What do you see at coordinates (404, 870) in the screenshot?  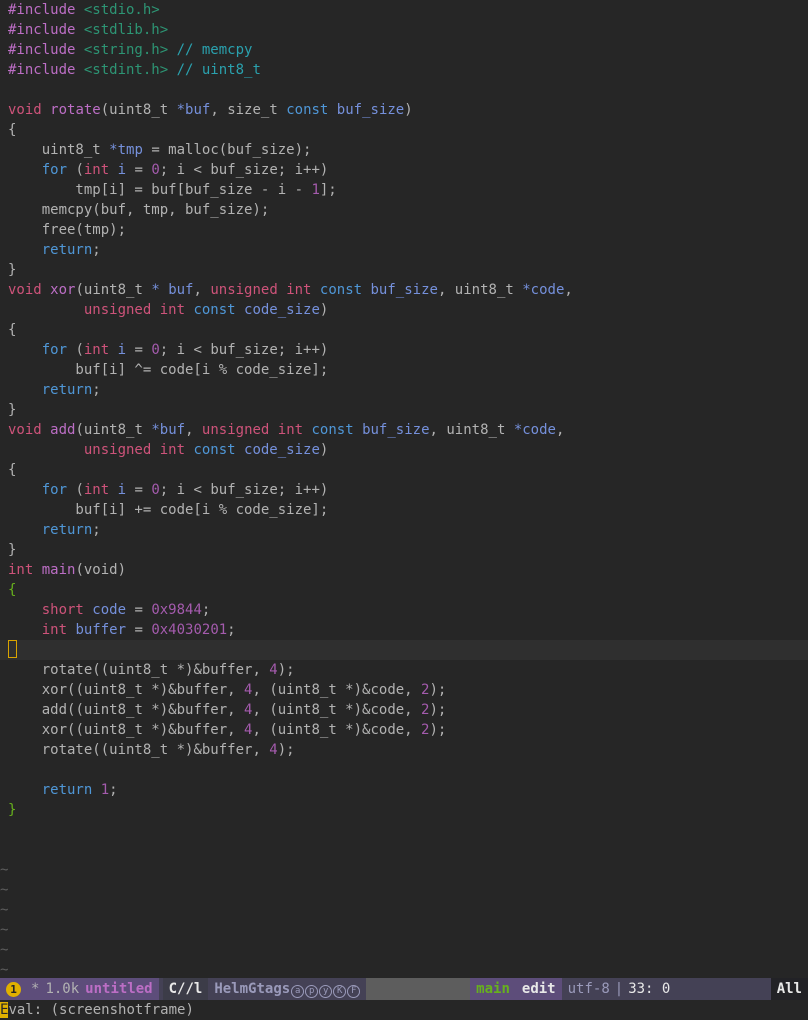 I see `empty-line: ~` at bounding box center [404, 870].